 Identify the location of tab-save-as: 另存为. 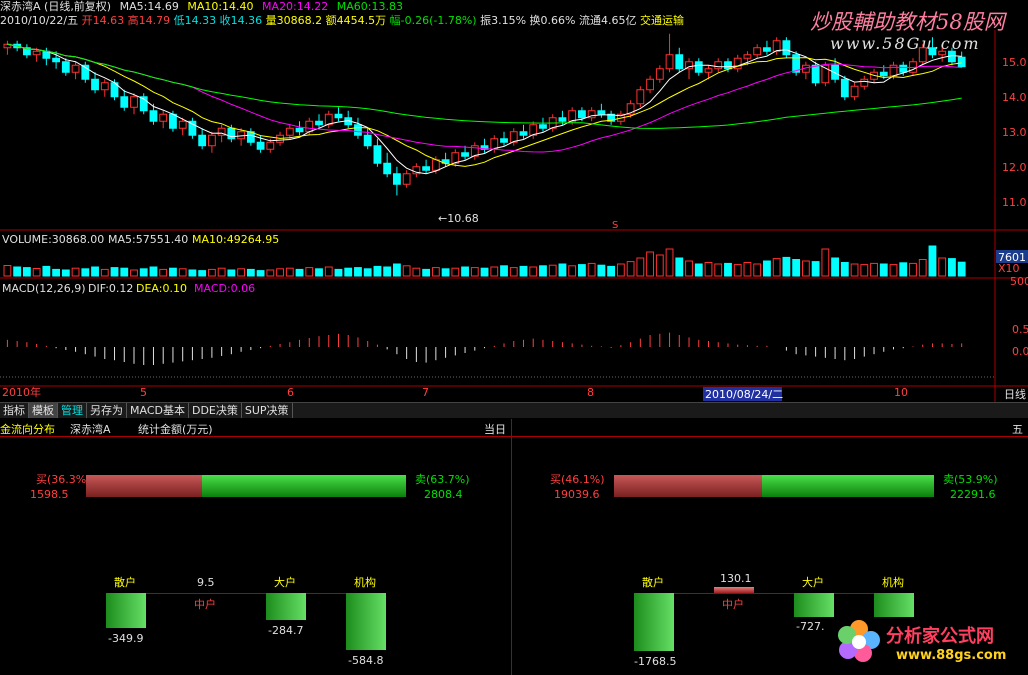
(107, 410).